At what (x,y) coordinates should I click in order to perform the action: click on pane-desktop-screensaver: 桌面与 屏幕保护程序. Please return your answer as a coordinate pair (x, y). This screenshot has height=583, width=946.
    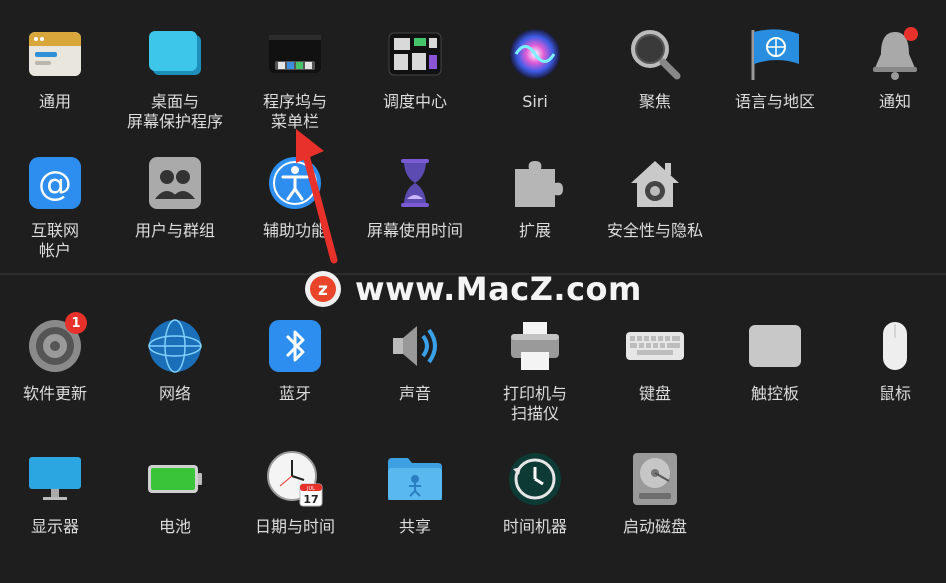
    Looking at the image, I should click on (175, 78).